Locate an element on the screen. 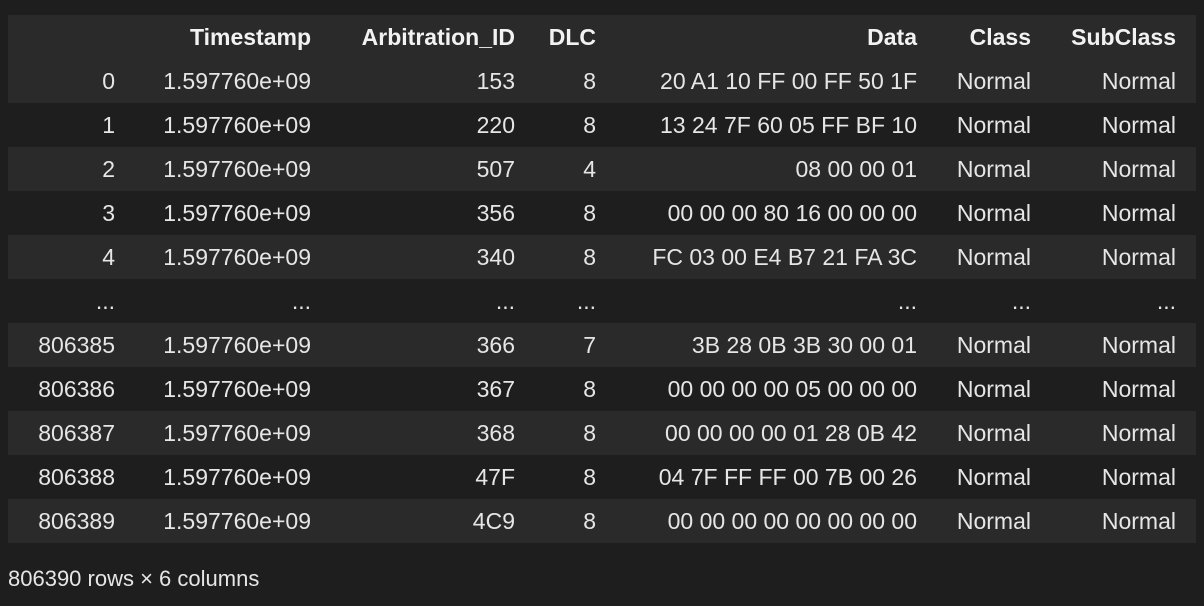  row-index: 3 is located at coordinates (108, 212).